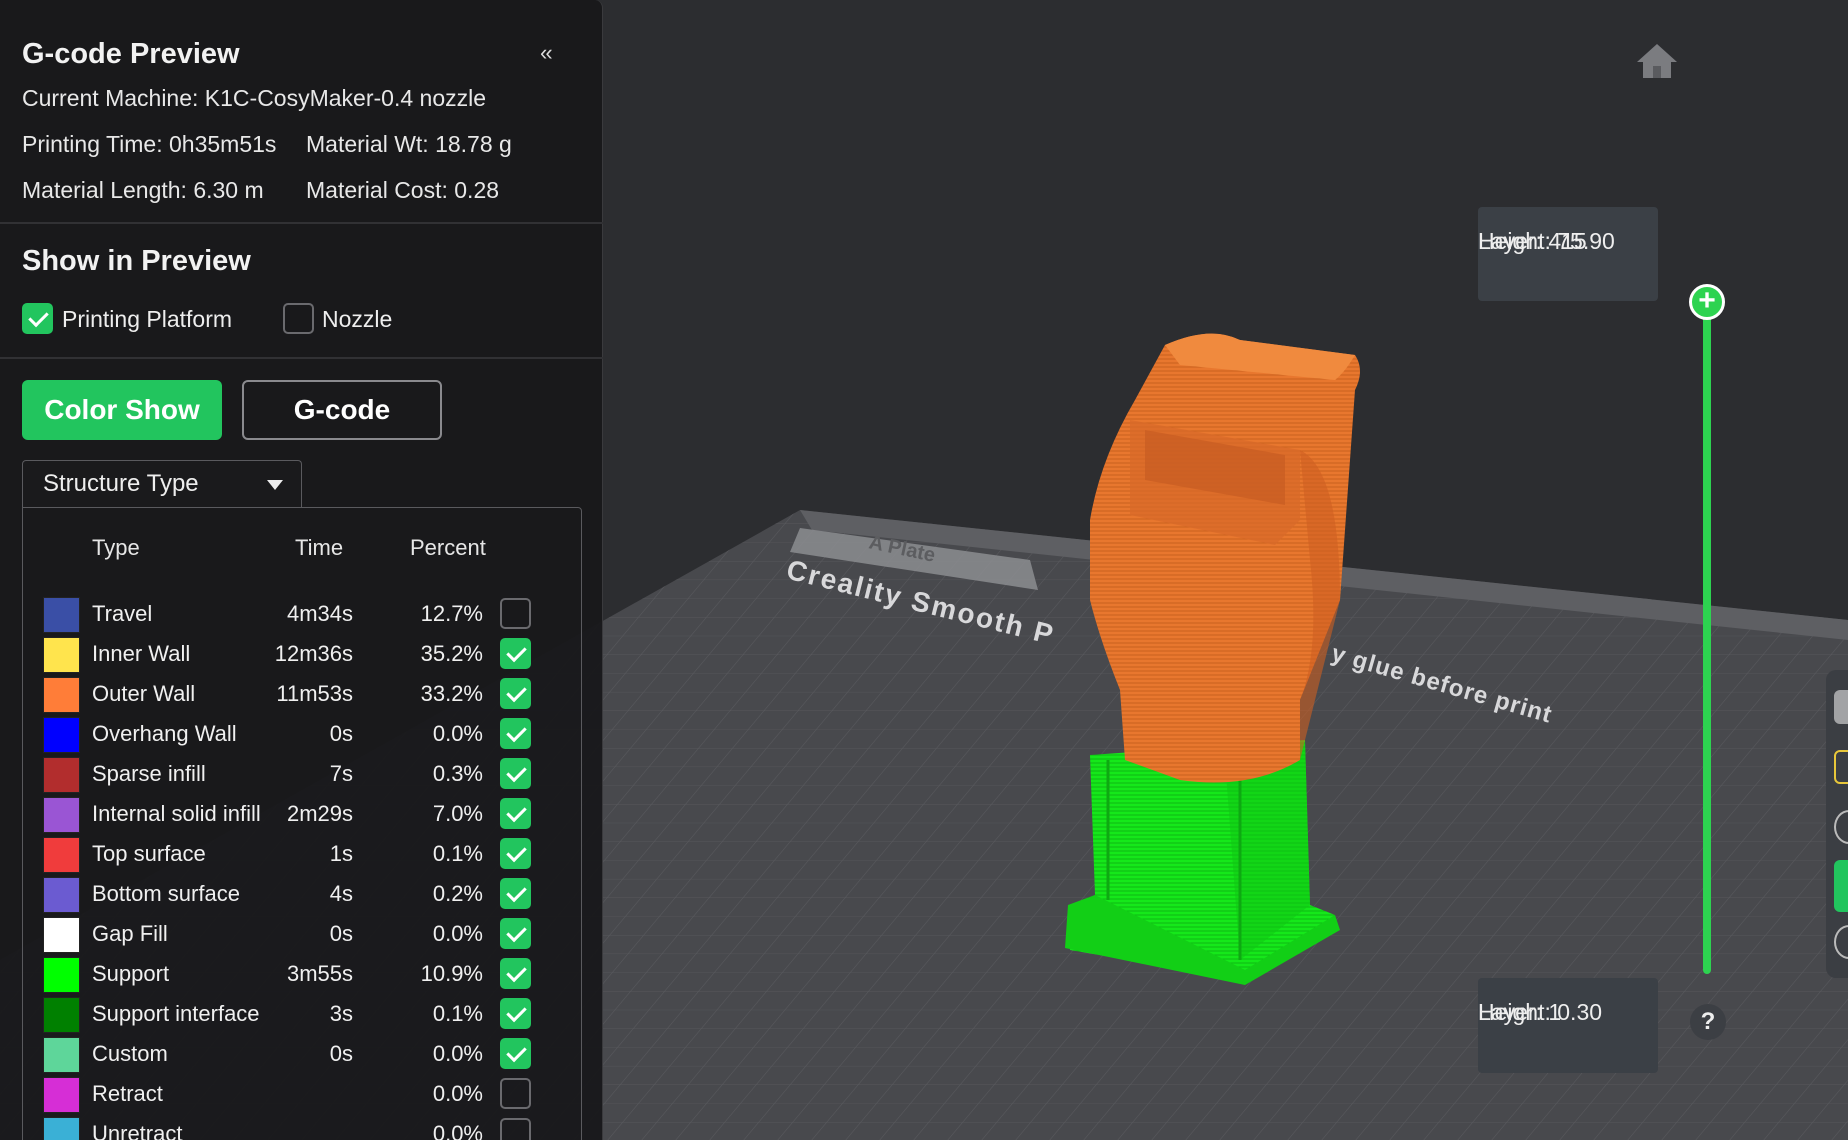 The height and width of the screenshot is (1140, 1848). Describe the element at coordinates (451, 973) in the screenshot. I see `type-percent: 10.9%` at that location.